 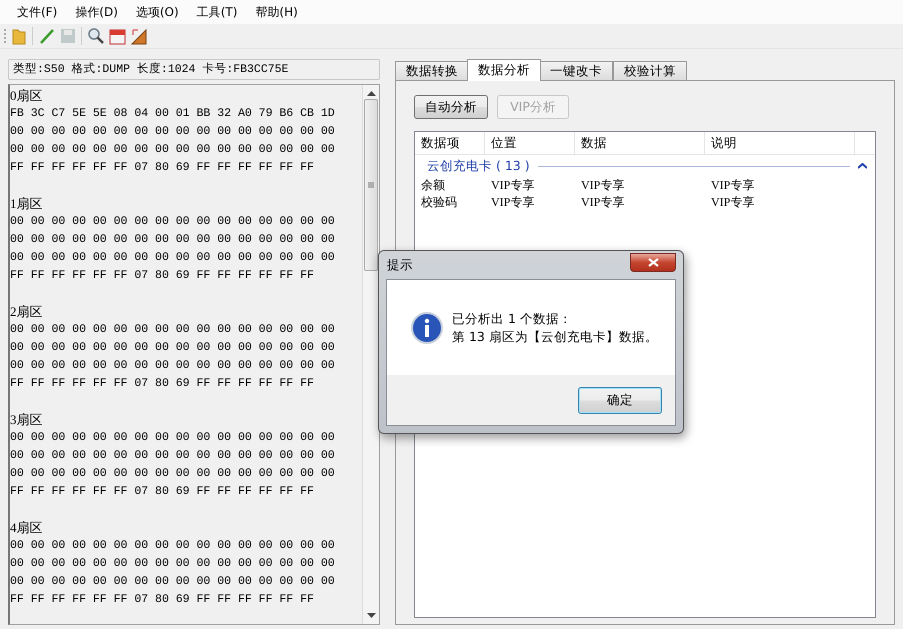 What do you see at coordinates (117, 36) in the screenshot?
I see `calendar-icon` at bounding box center [117, 36].